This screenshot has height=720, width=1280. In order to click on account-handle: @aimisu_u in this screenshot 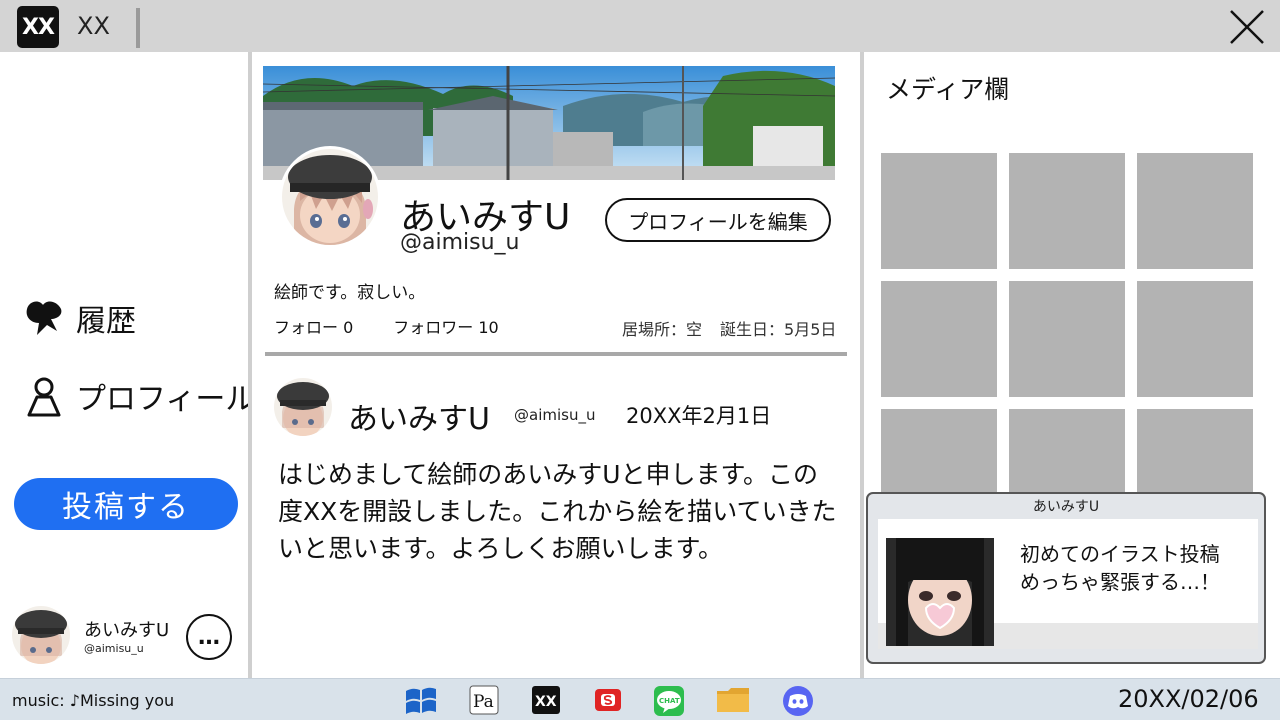, I will do `click(114, 648)`.